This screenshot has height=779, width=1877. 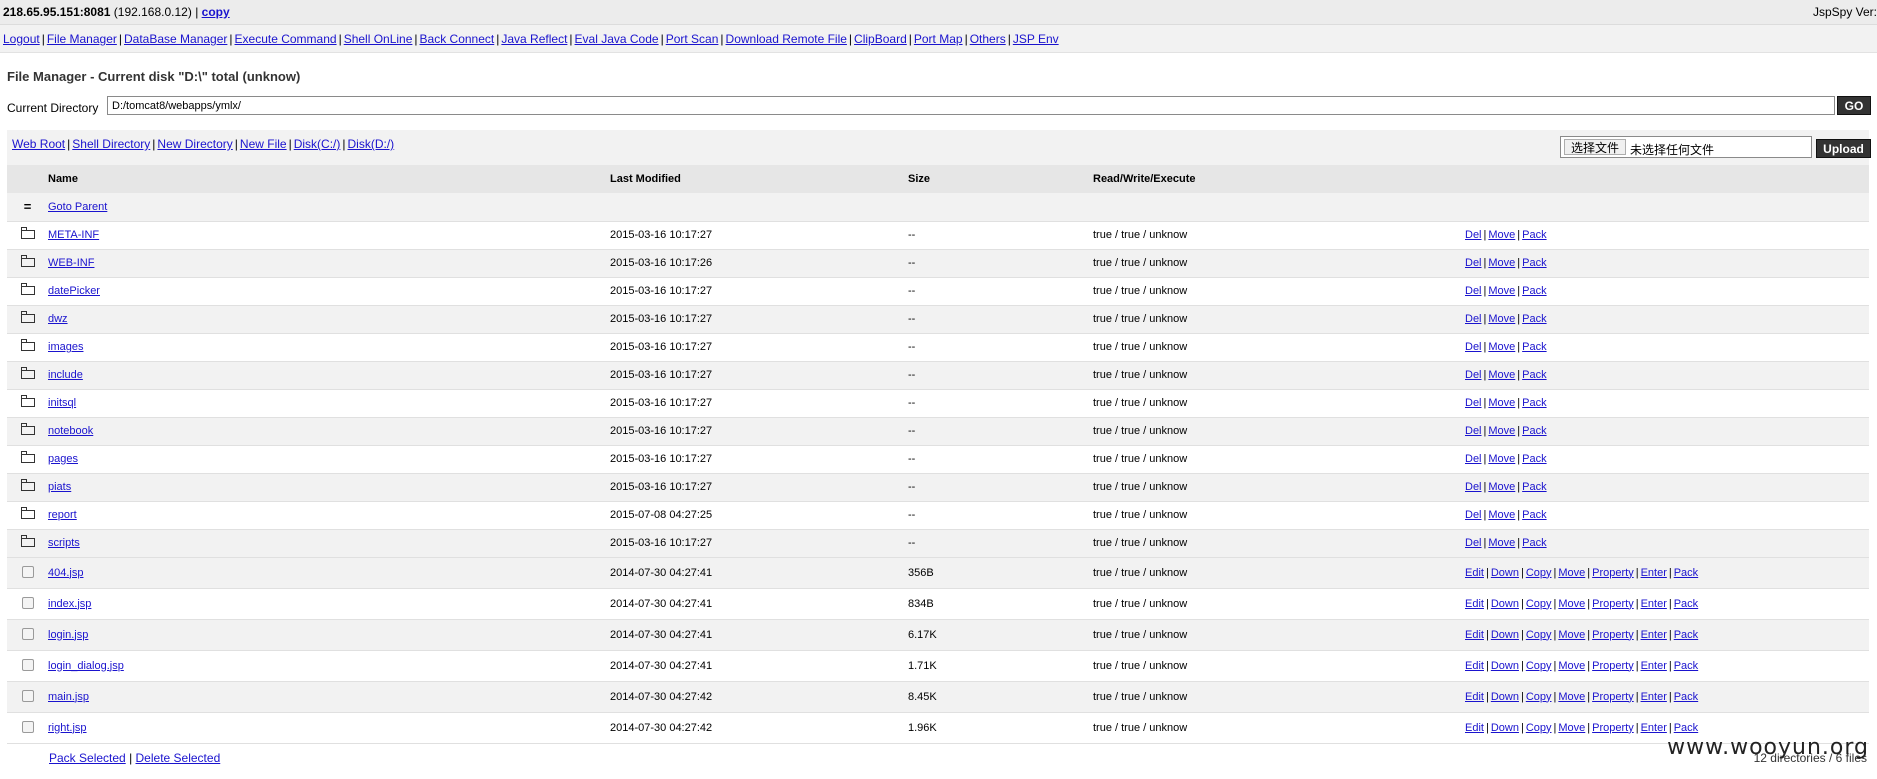 What do you see at coordinates (1843, 148) in the screenshot?
I see `upload-button: Upload` at bounding box center [1843, 148].